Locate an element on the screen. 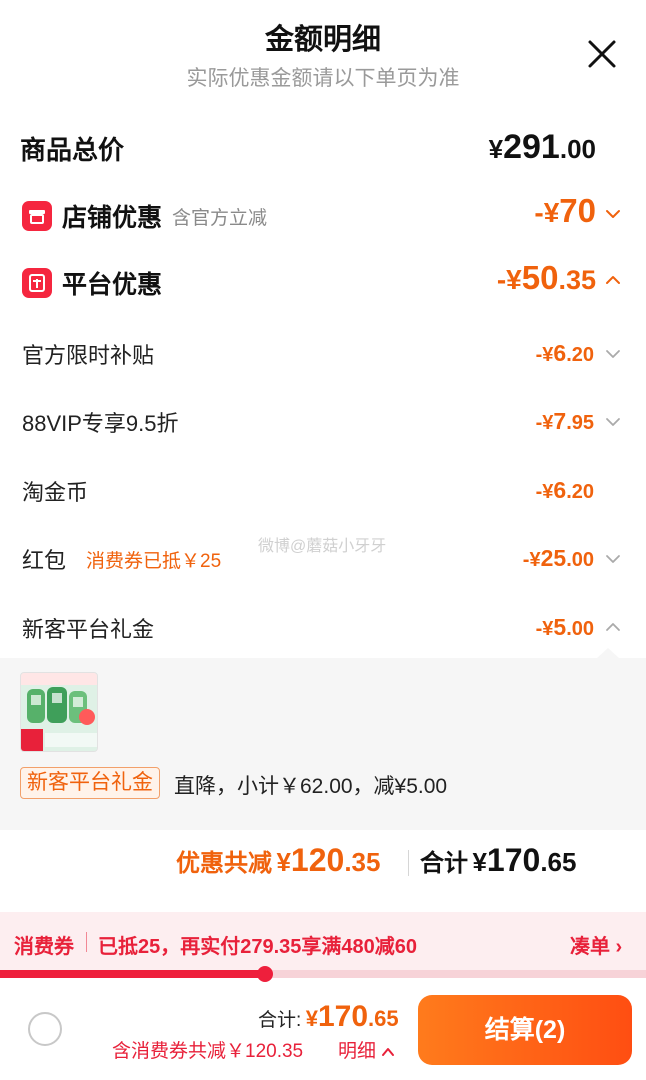  shop-discount-row: 店铺优惠 含官方立减 is located at coordinates (144, 216).